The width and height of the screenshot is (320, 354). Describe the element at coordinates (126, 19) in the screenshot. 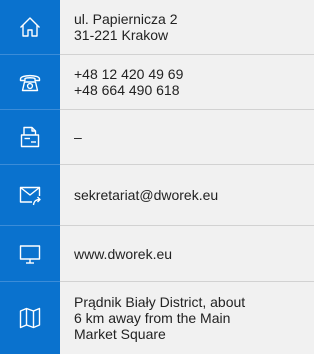

I see `address-line-1: ul. Papiernicza 2` at that location.